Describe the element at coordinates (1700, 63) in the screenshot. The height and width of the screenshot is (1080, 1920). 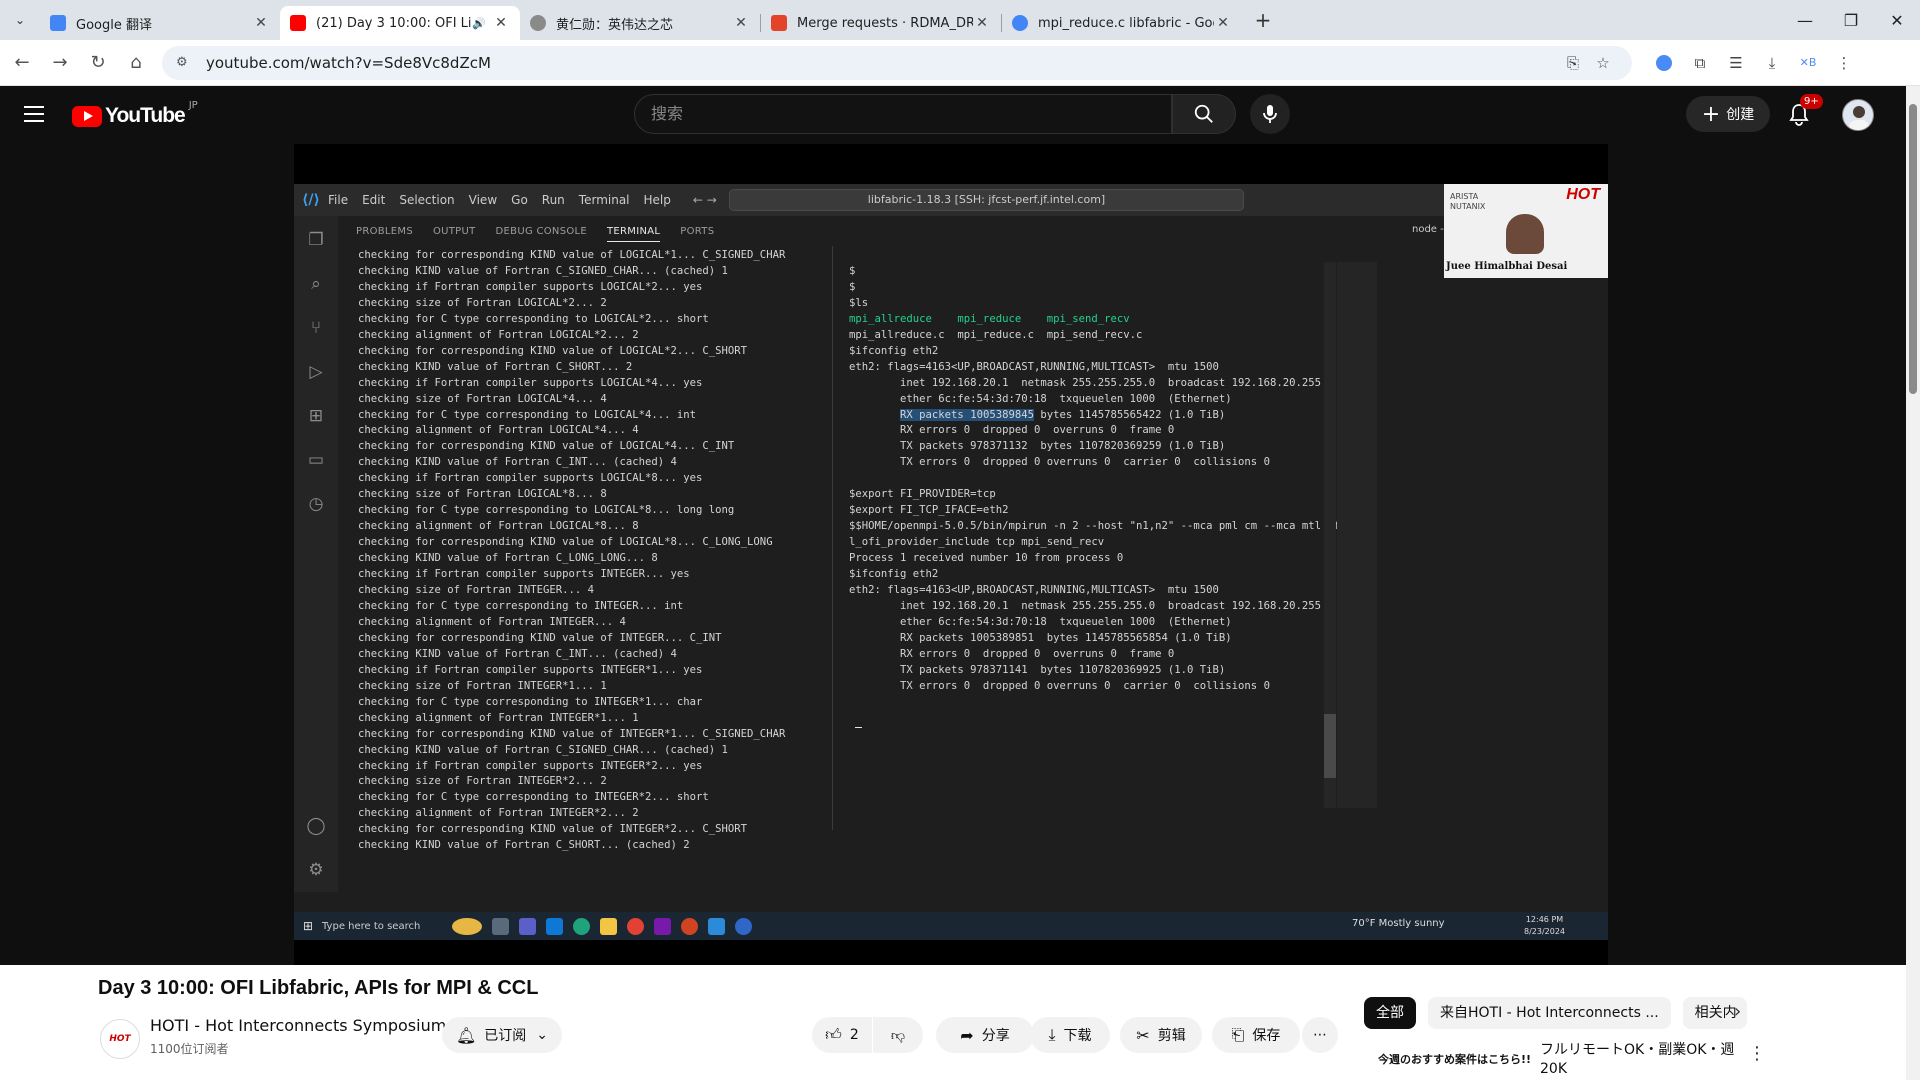
I see `extensions-puzzle-icon: ⧉` at that location.